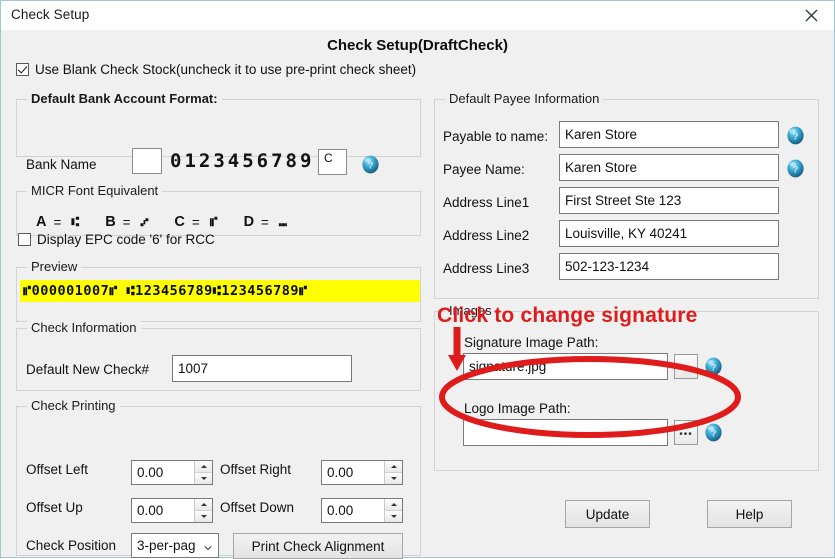 The image size is (835, 559). I want to click on offset-down-label: Offset Down, so click(257, 507).